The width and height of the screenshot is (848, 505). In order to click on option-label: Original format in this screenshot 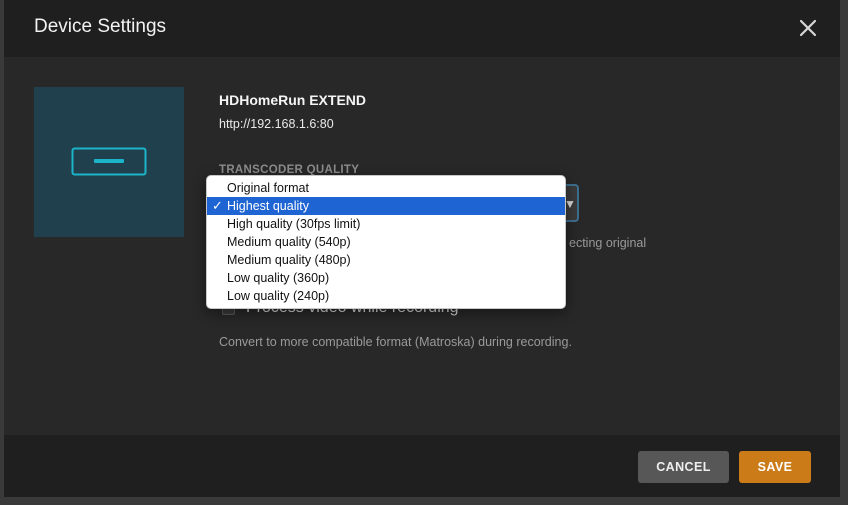, I will do `click(268, 188)`.